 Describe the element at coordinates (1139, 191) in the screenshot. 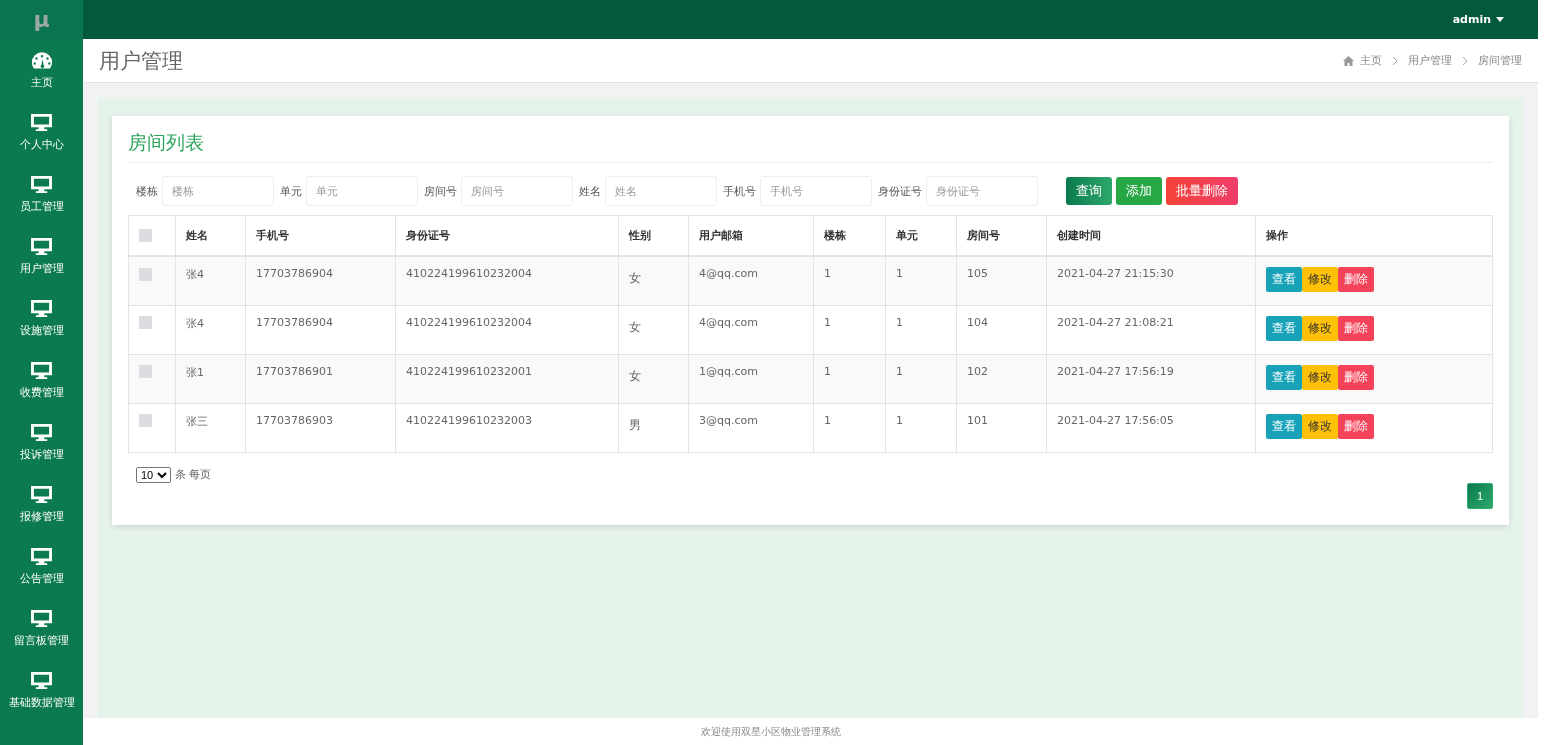

I see `add-button: 添加` at that location.